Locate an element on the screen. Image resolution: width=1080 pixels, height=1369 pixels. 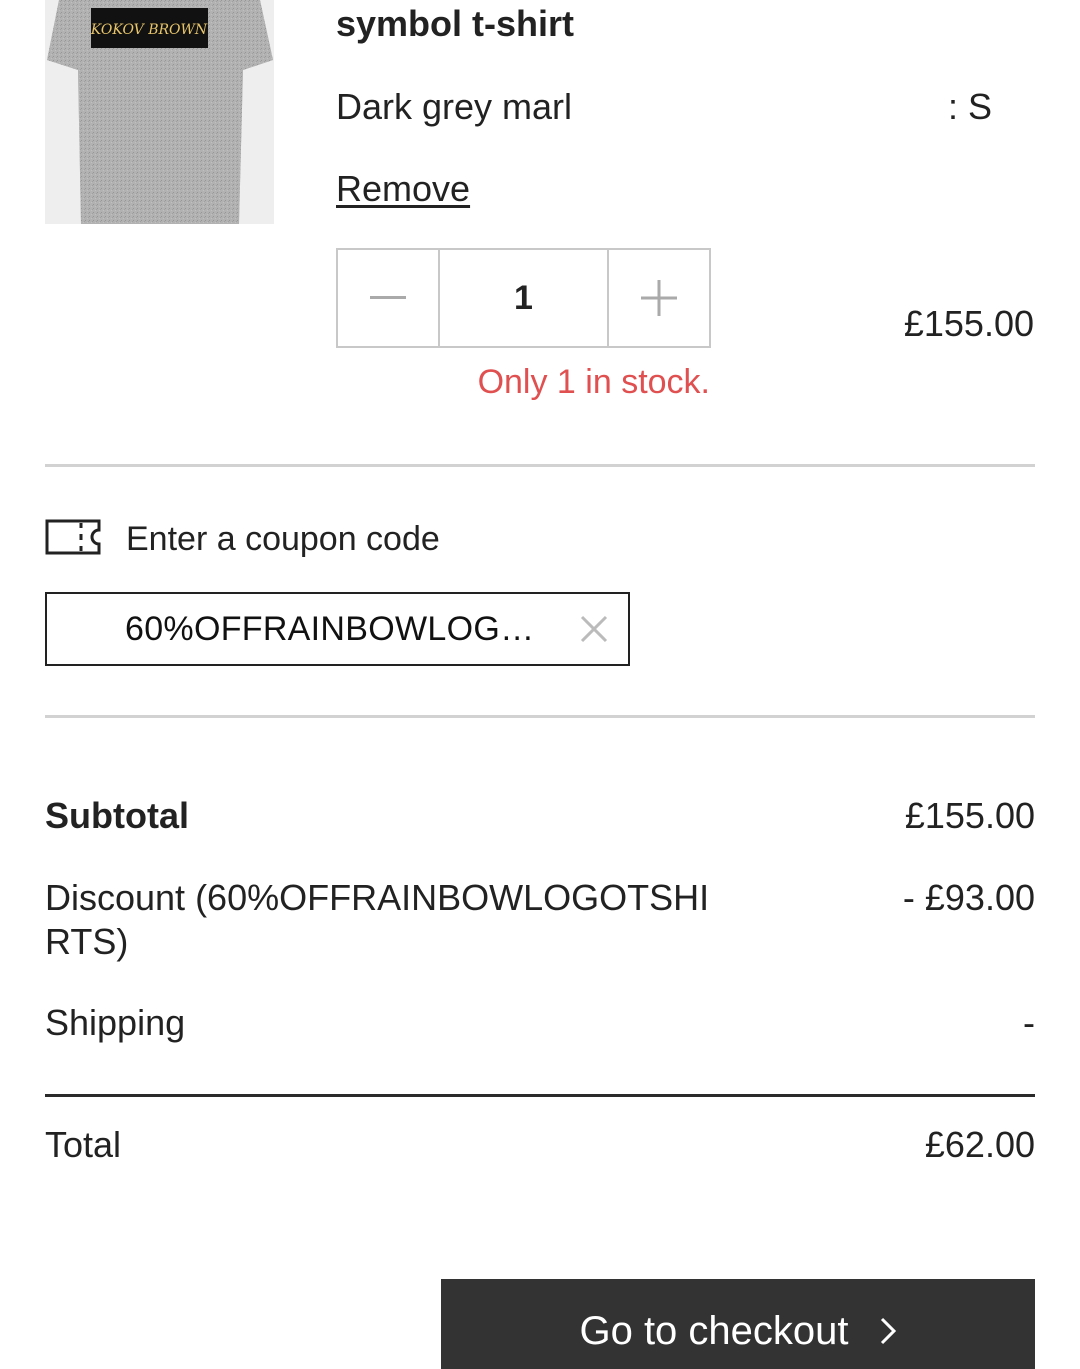
quantity-value: 1 is located at coordinates (523, 298).